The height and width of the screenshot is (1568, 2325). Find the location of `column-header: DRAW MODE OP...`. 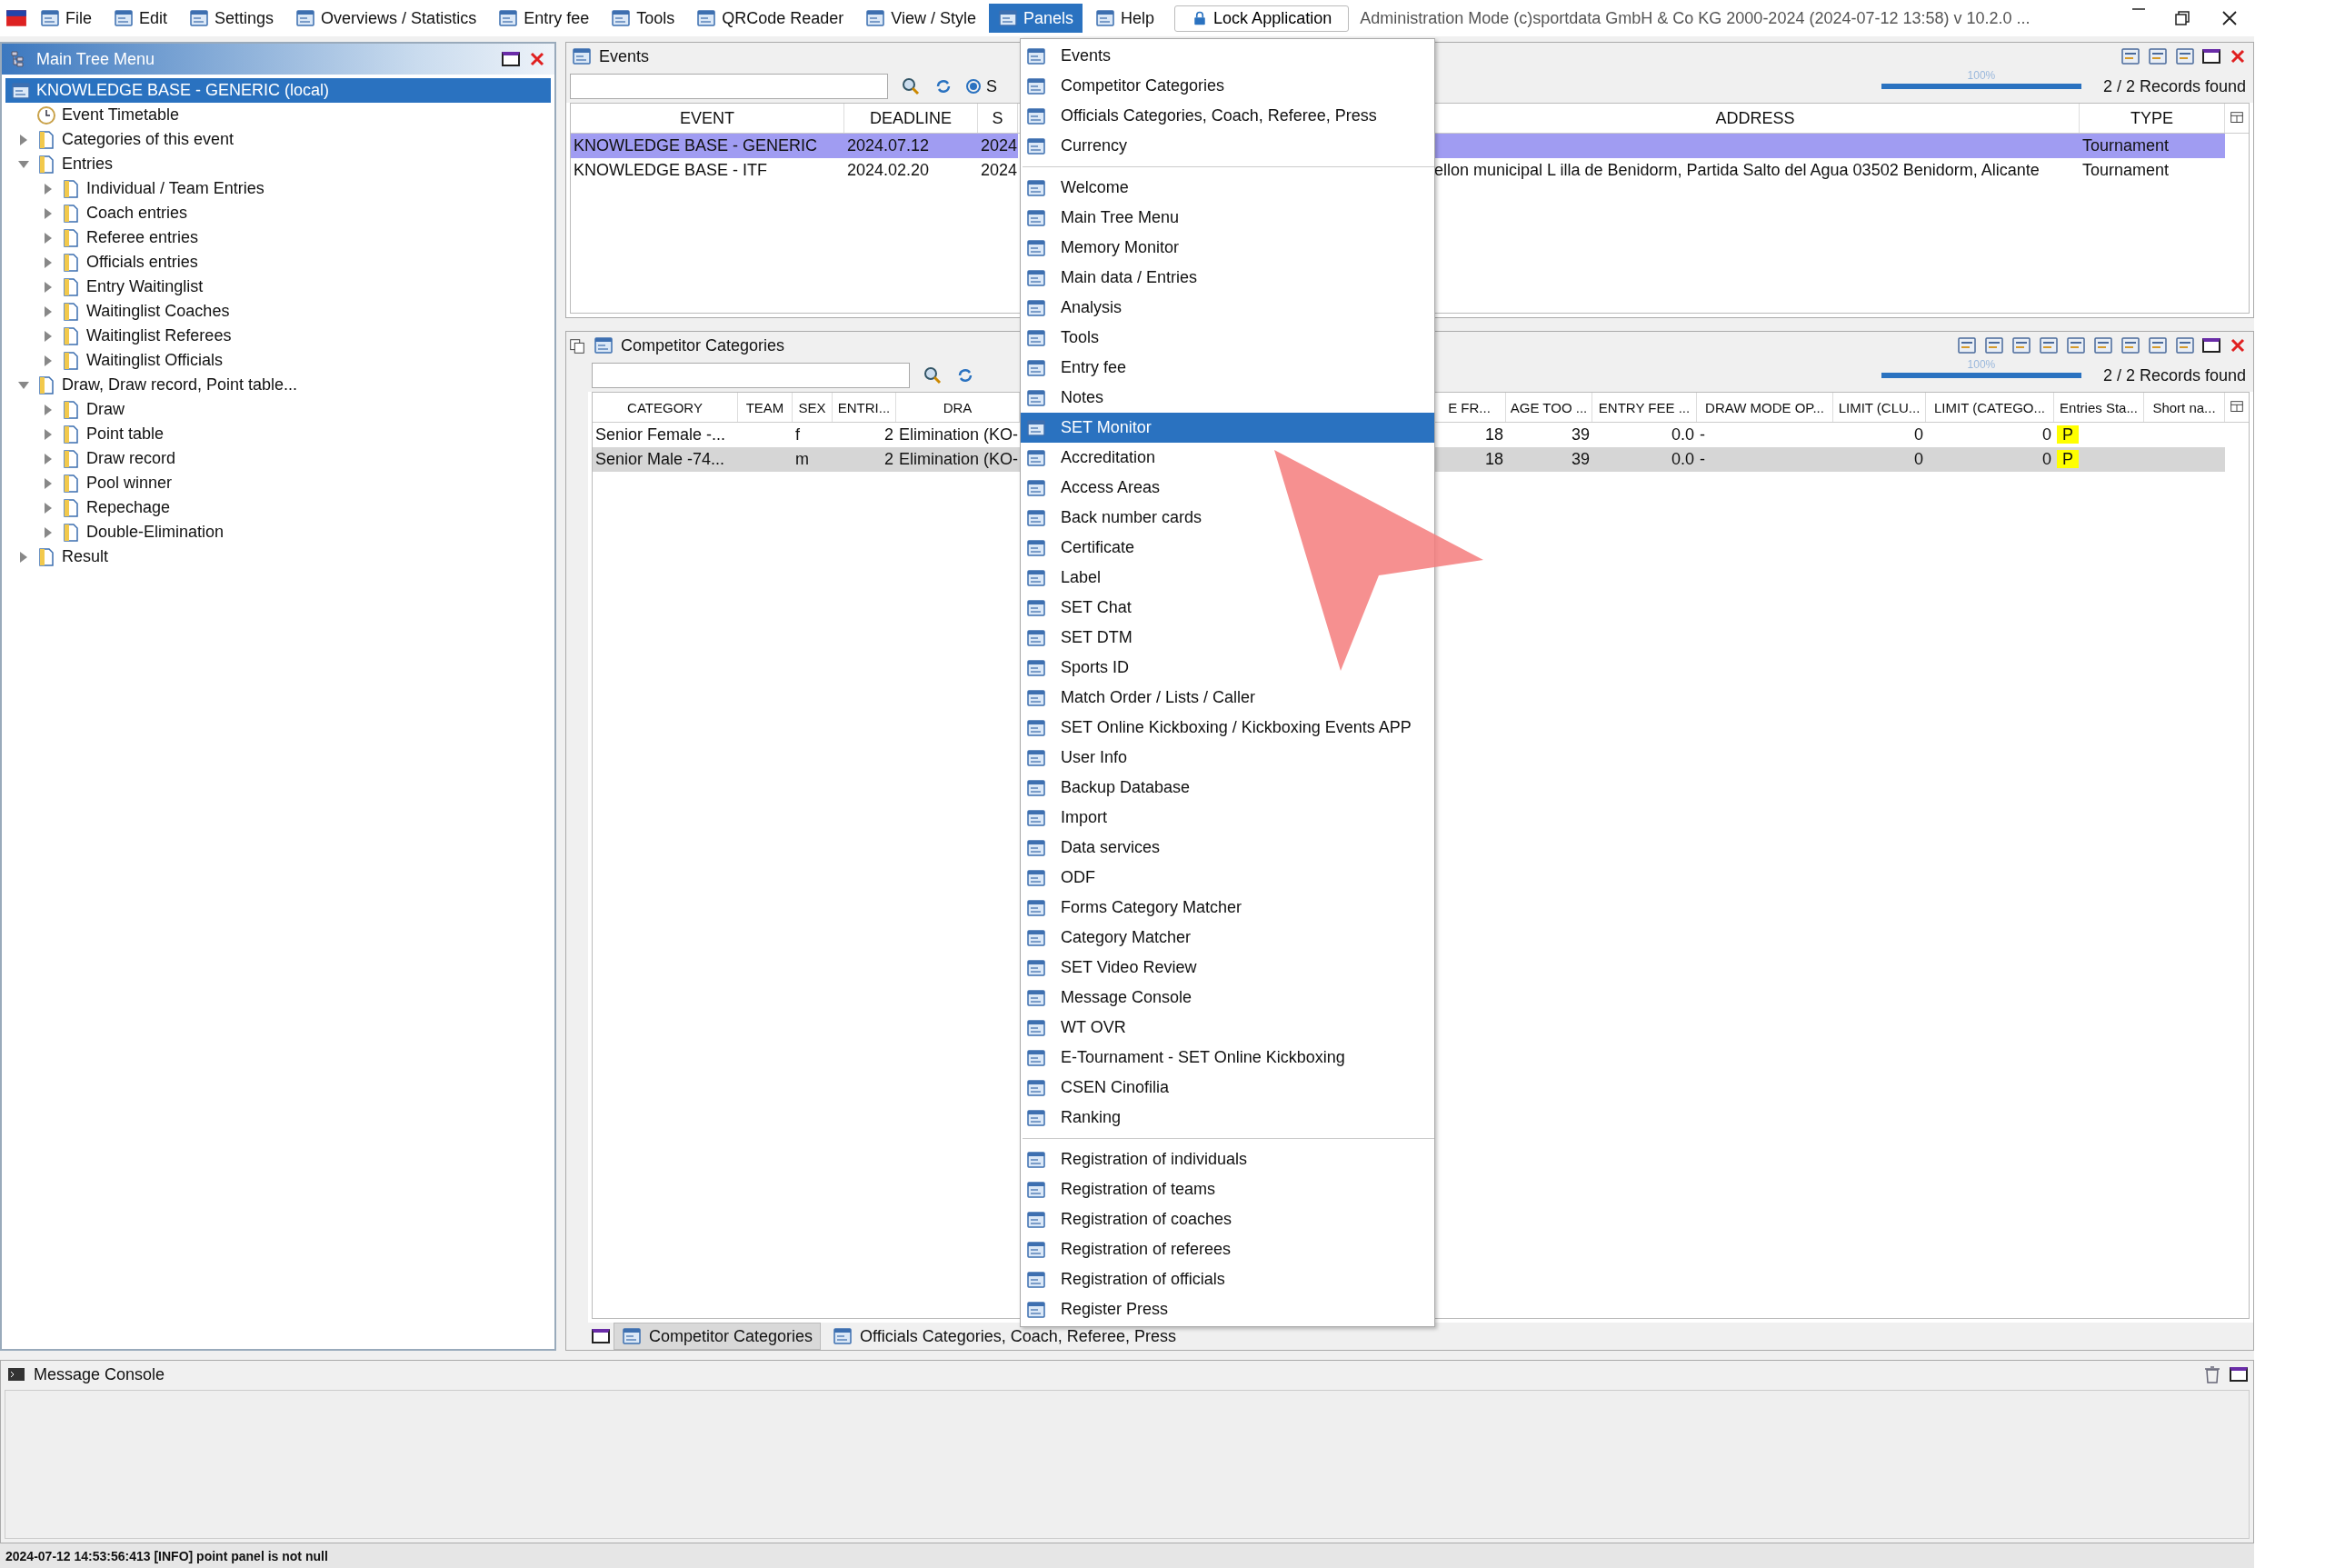

column-header: DRAW MODE OP... is located at coordinates (1765, 408).